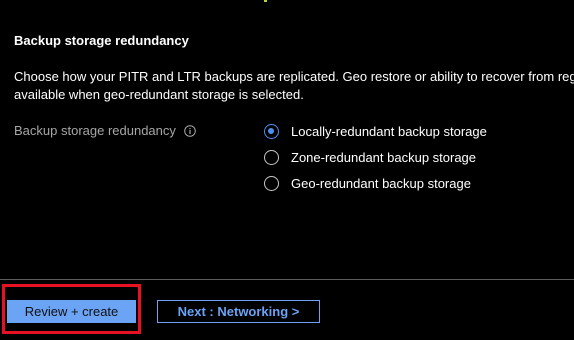 This screenshot has height=340, width=574. I want to click on top-indicator, so click(265, 1).